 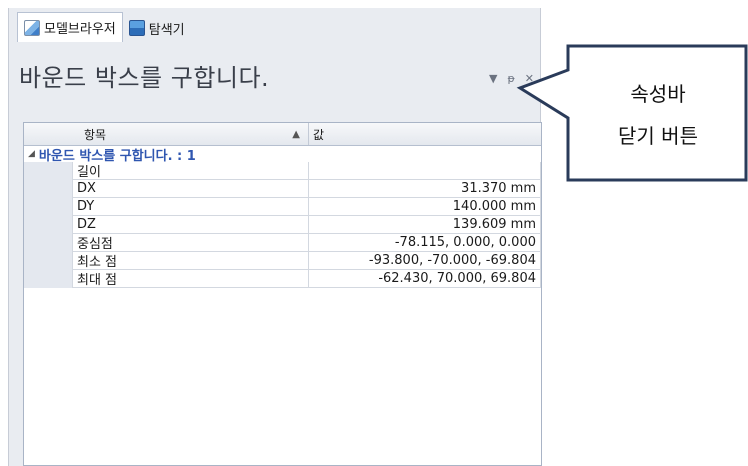 I want to click on category-label: 바운드 박스를 구합니다. : 1, so click(x=117, y=156).